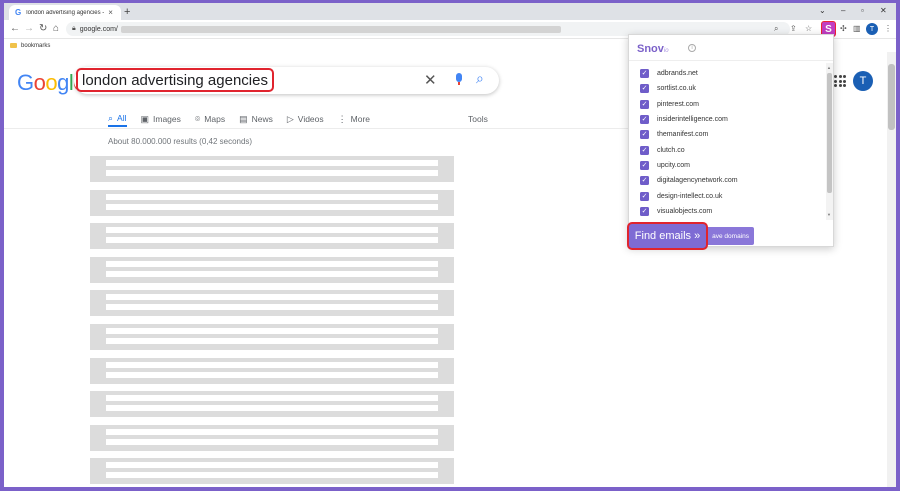 The width and height of the screenshot is (900, 491). I want to click on extensions-puzzle-icon: ✣, so click(843, 28).